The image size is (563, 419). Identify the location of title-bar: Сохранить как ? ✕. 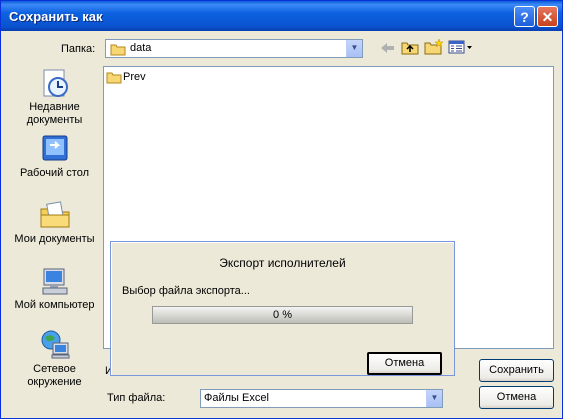
(281, 16).